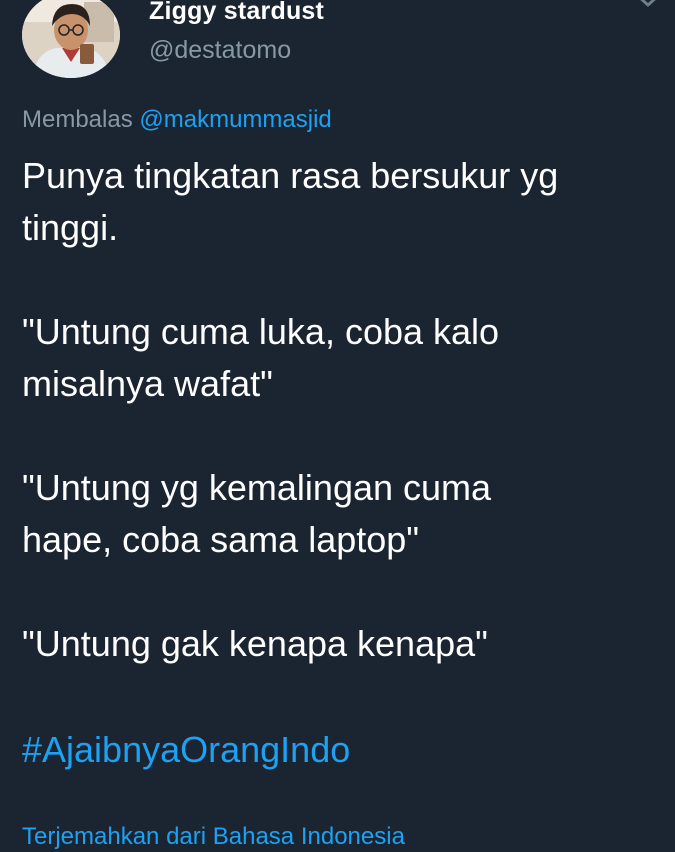 Image resolution: width=675 pixels, height=852 pixels. Describe the element at coordinates (236, 13) in the screenshot. I see `author-display-name: Ziggy stardust` at that location.